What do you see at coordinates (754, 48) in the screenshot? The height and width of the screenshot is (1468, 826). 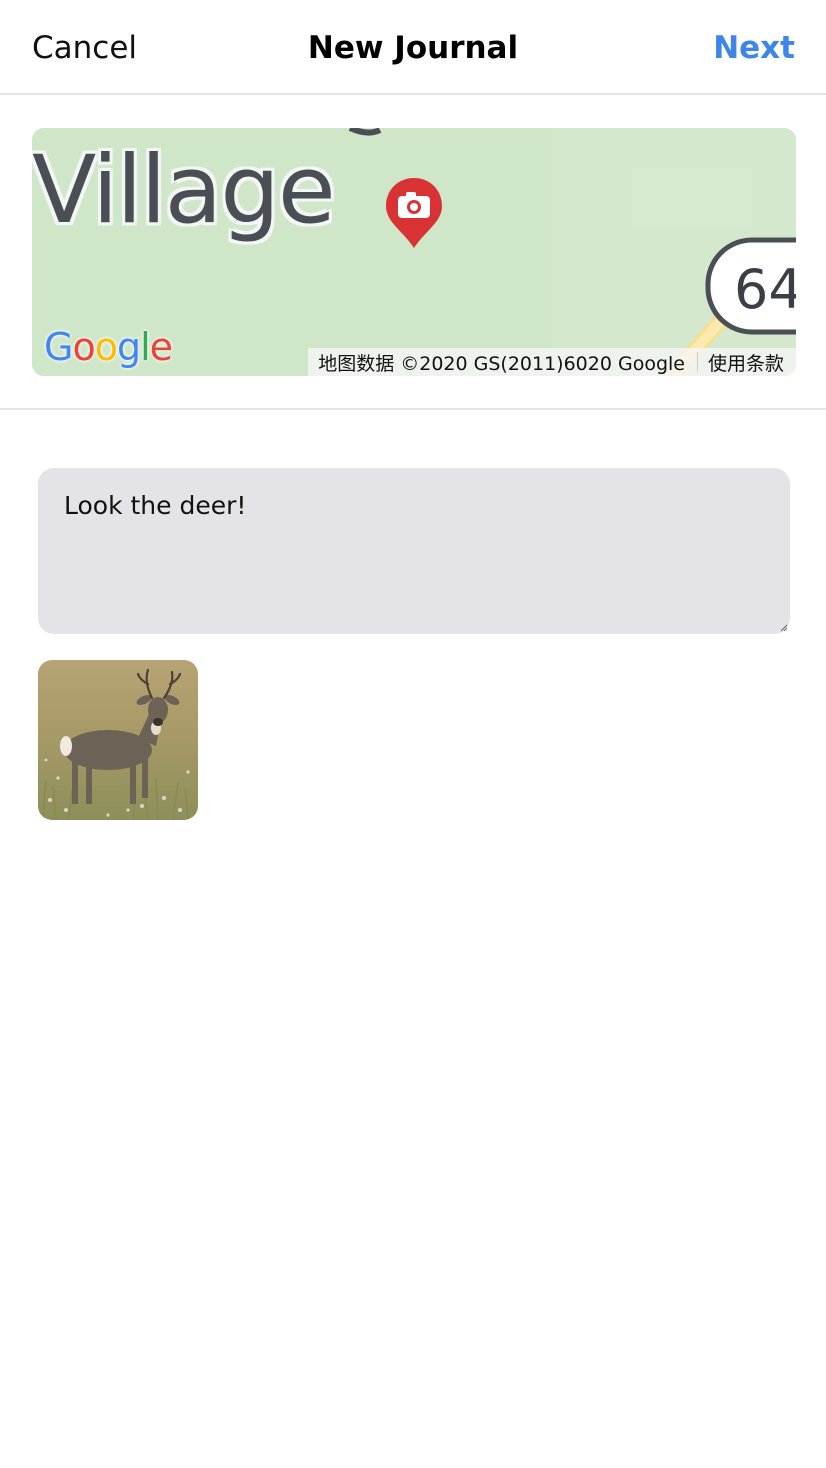 I see `next-button: Next` at bounding box center [754, 48].